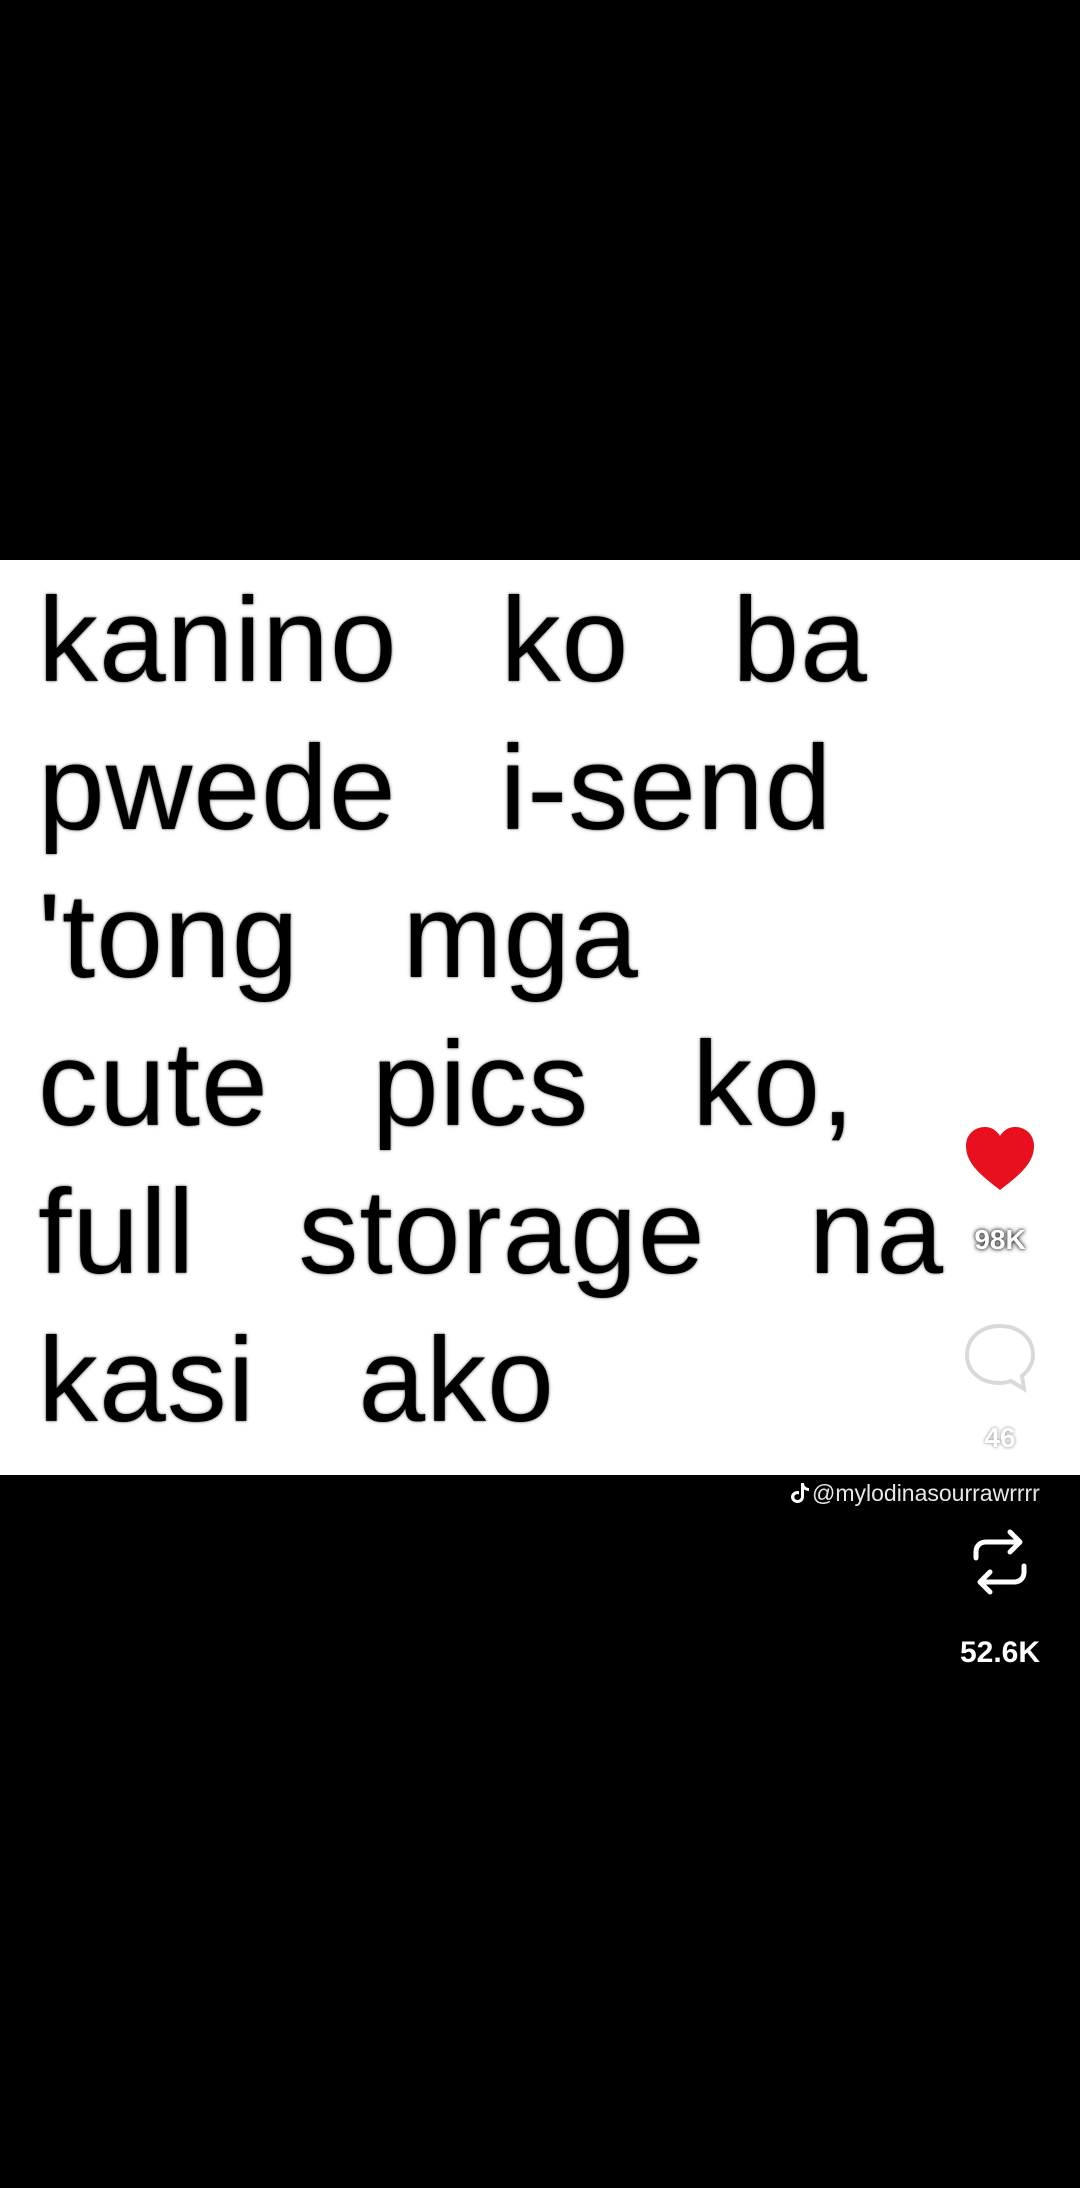 This screenshot has width=1080, height=2188. Describe the element at coordinates (1000, 1437) in the screenshot. I see `comment-count: 46` at that location.